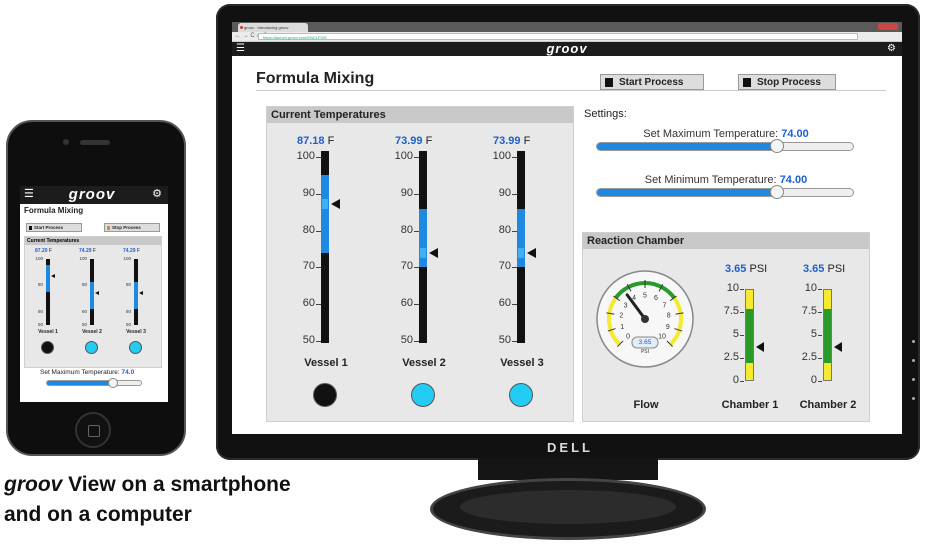 The width and height of the screenshot is (925, 548). I want to click on caption-line2: and on a computer, so click(98, 514).